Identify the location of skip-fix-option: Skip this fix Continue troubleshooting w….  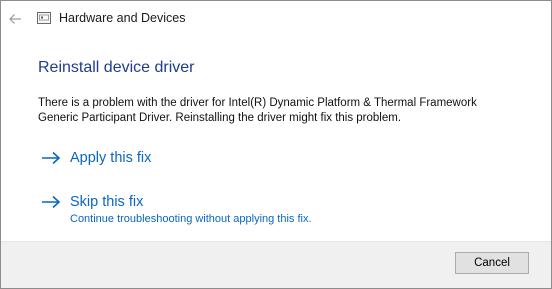
(176, 209).